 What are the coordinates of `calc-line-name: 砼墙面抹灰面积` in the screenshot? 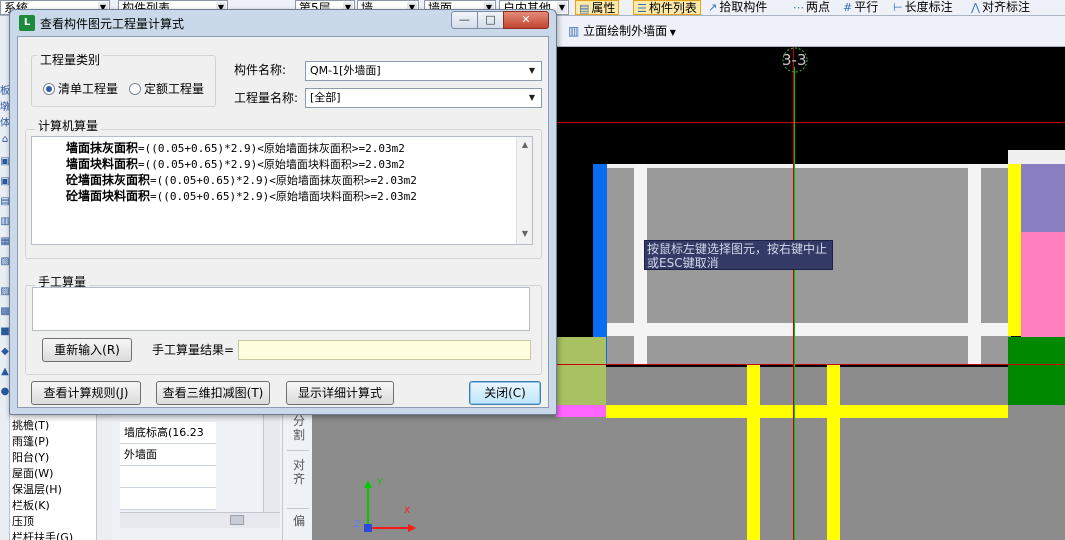 It's located at (108, 180).